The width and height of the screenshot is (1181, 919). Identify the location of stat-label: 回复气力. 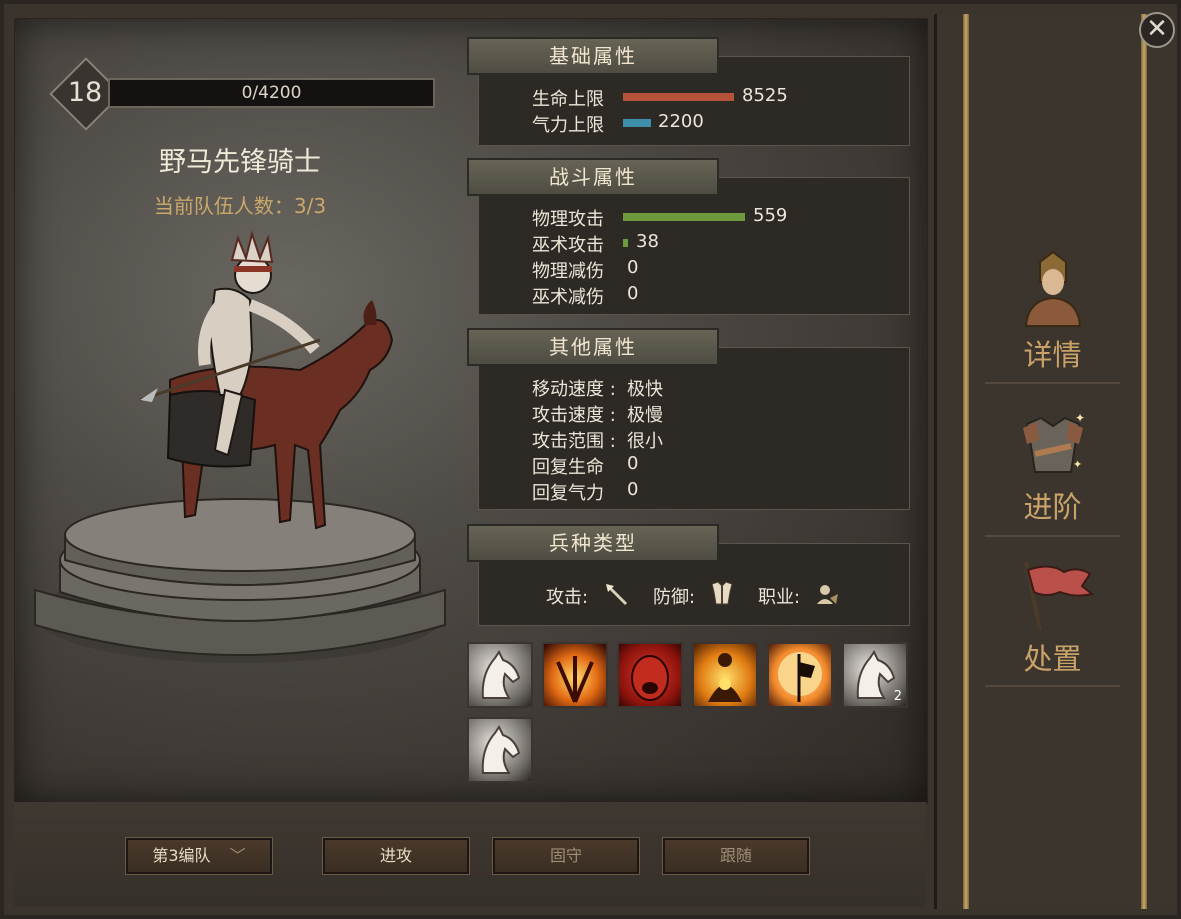
(568, 493).